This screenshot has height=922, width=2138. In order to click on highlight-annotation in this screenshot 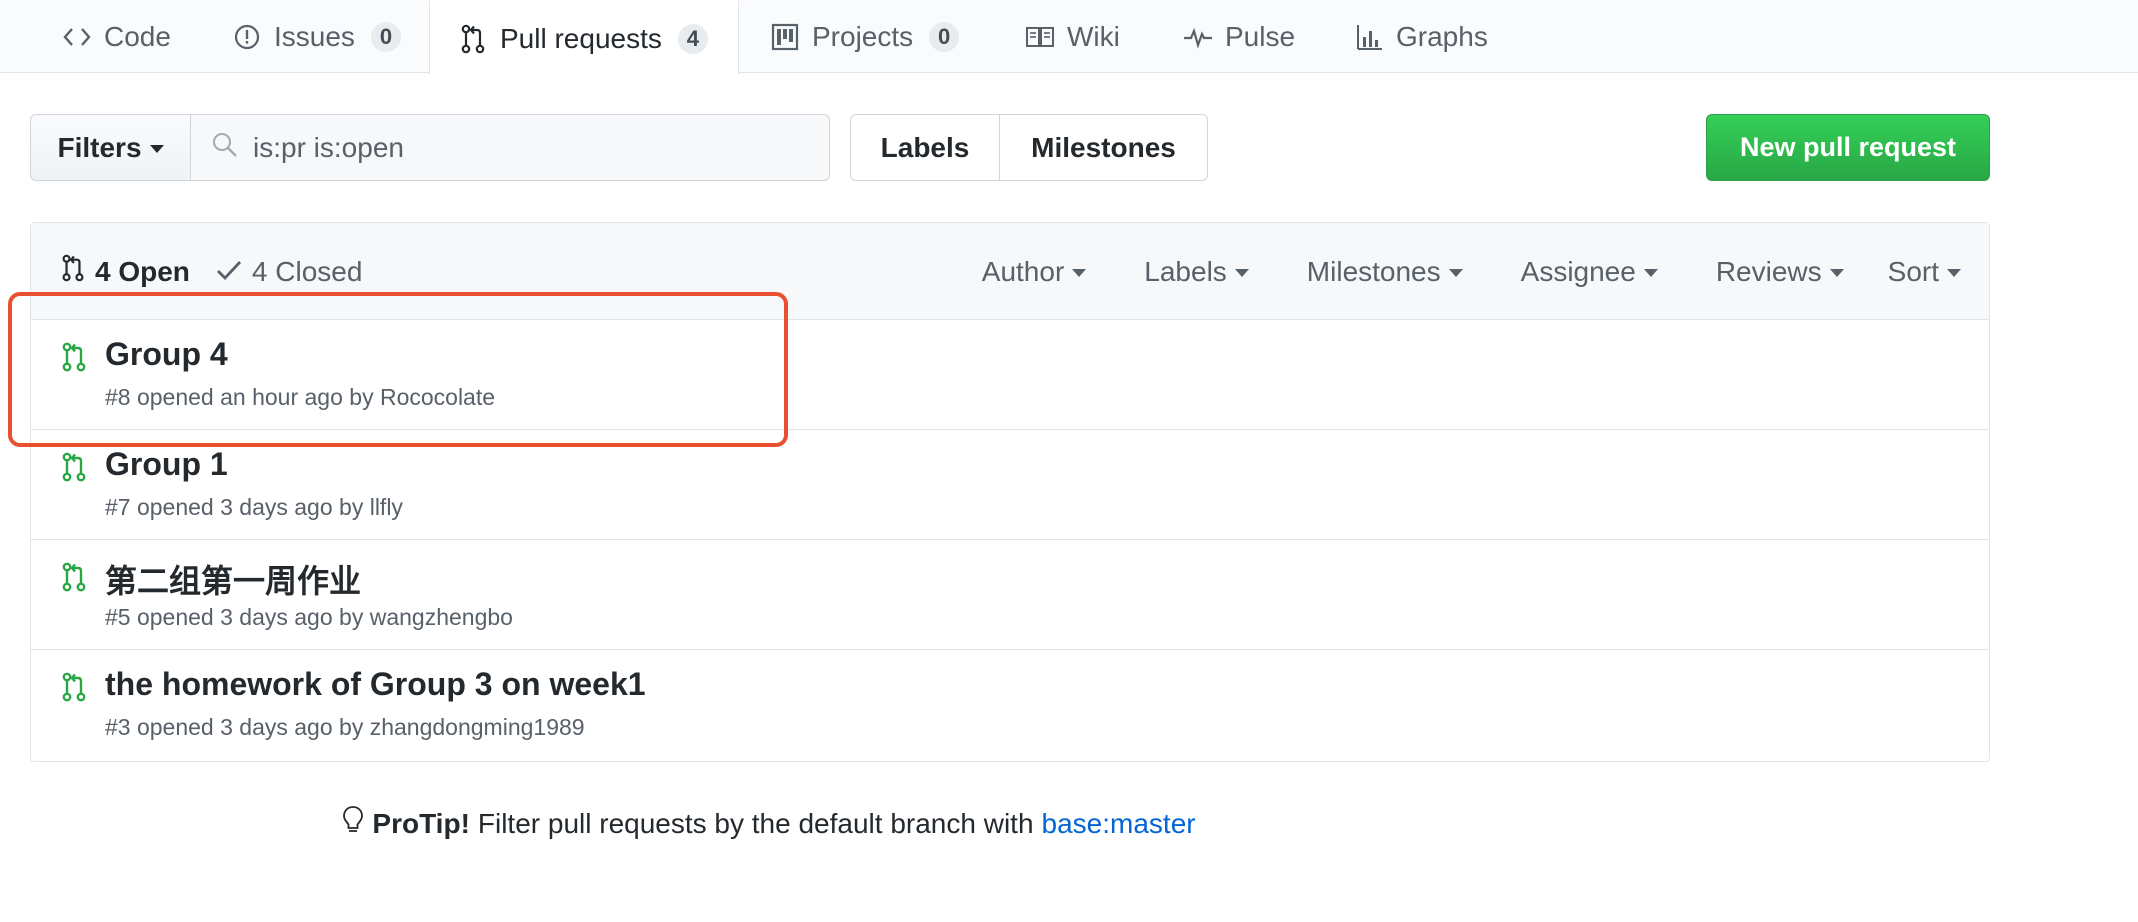, I will do `click(398, 369)`.